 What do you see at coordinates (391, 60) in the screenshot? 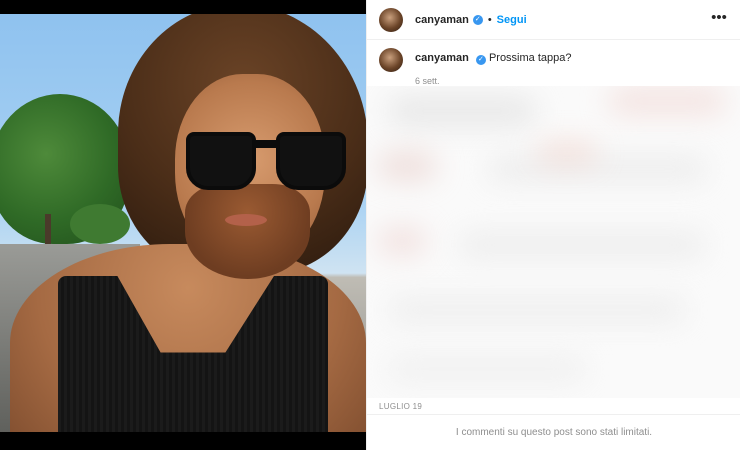
I see `caption-avatar` at bounding box center [391, 60].